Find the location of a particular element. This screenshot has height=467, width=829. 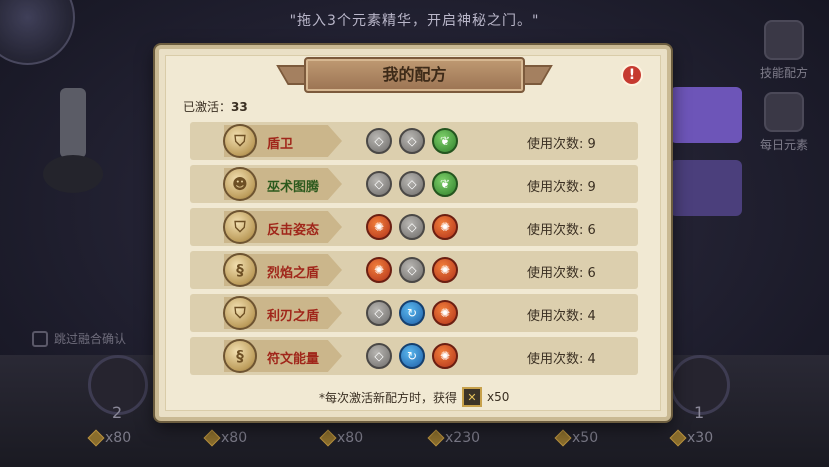

recipe-name: 符文能量 is located at coordinates (293, 359).